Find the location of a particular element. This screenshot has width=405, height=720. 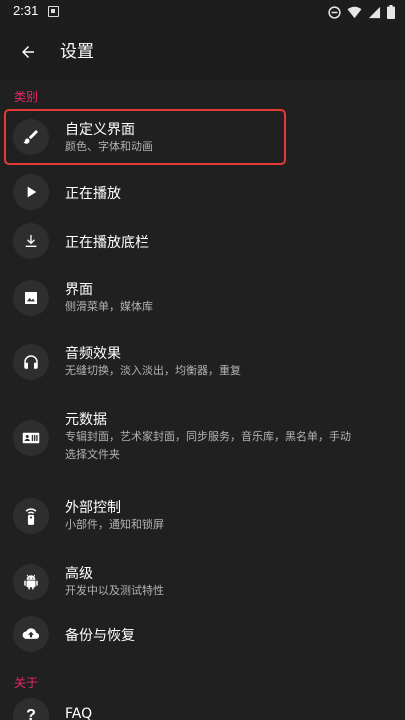

settings-item-audio: 音频效果 无缝切换，淡入淡出，均衡器，重复 is located at coordinates (202, 364).